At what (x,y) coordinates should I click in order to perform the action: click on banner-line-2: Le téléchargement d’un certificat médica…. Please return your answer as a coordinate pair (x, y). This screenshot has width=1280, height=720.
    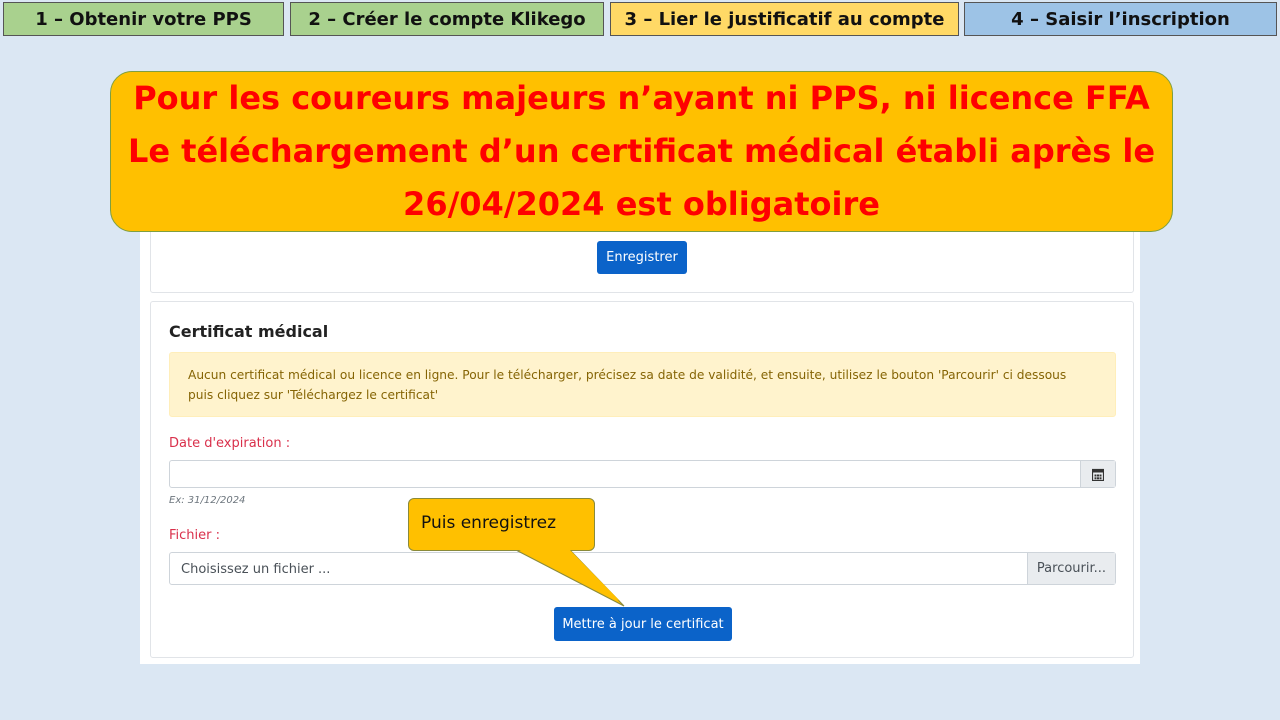
    Looking at the image, I should click on (641, 151).